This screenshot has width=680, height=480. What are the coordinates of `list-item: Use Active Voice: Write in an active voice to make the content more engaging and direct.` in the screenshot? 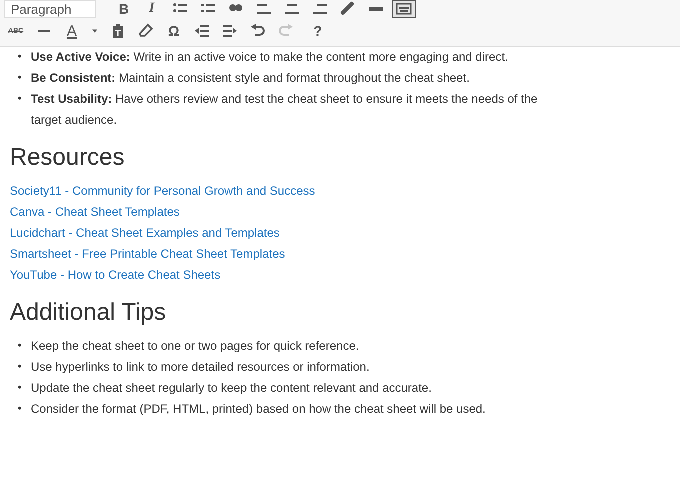 It's located at (269, 57).